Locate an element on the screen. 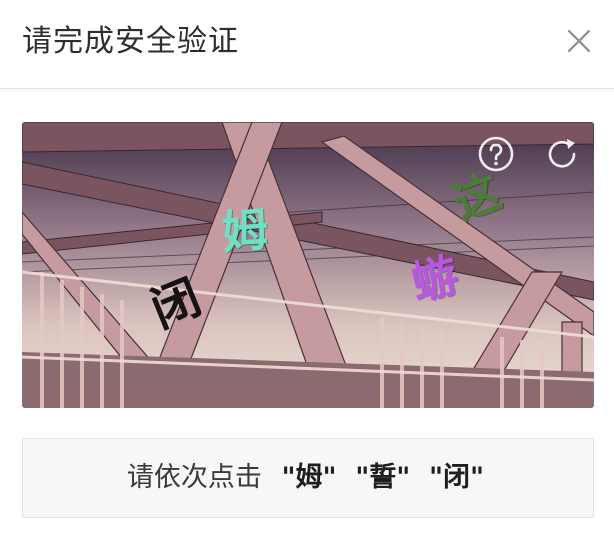  refresh-icon is located at coordinates (562, 153).